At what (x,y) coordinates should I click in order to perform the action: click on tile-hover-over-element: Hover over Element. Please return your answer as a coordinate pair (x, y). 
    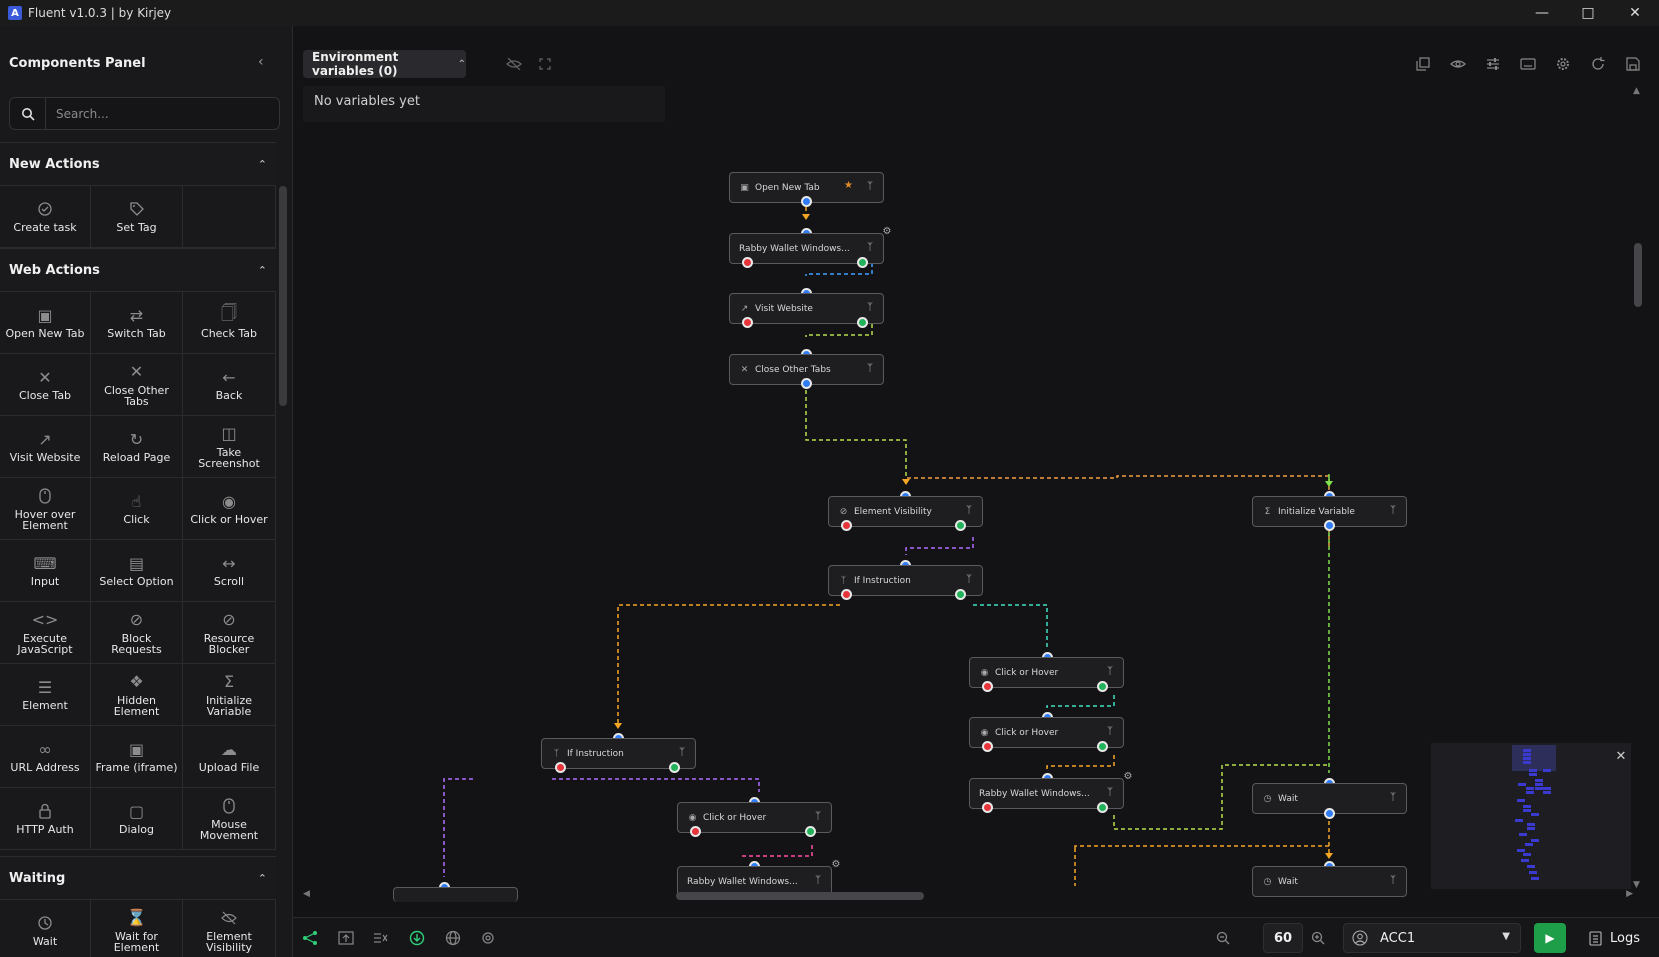
    Looking at the image, I should click on (45, 509).